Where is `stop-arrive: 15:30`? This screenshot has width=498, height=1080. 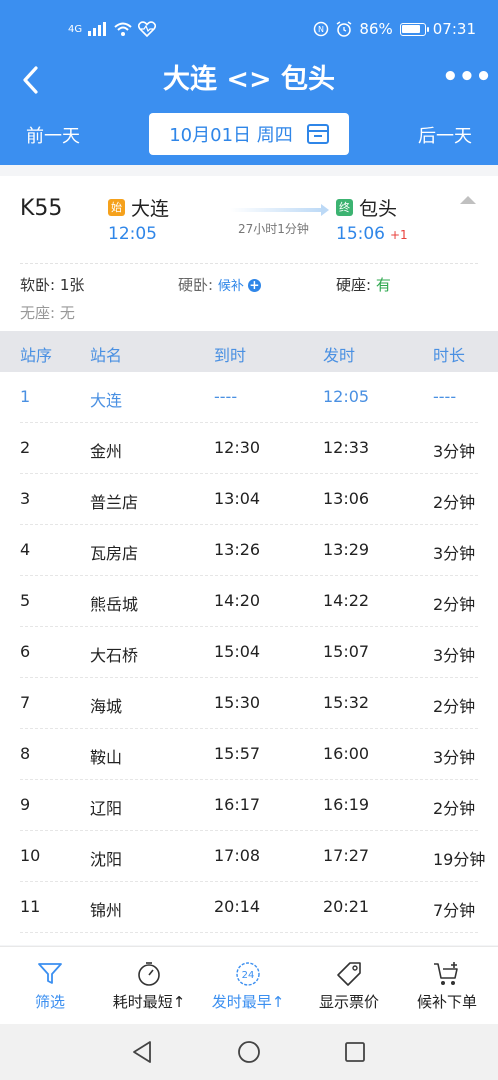 stop-arrive: 15:30 is located at coordinates (237, 702).